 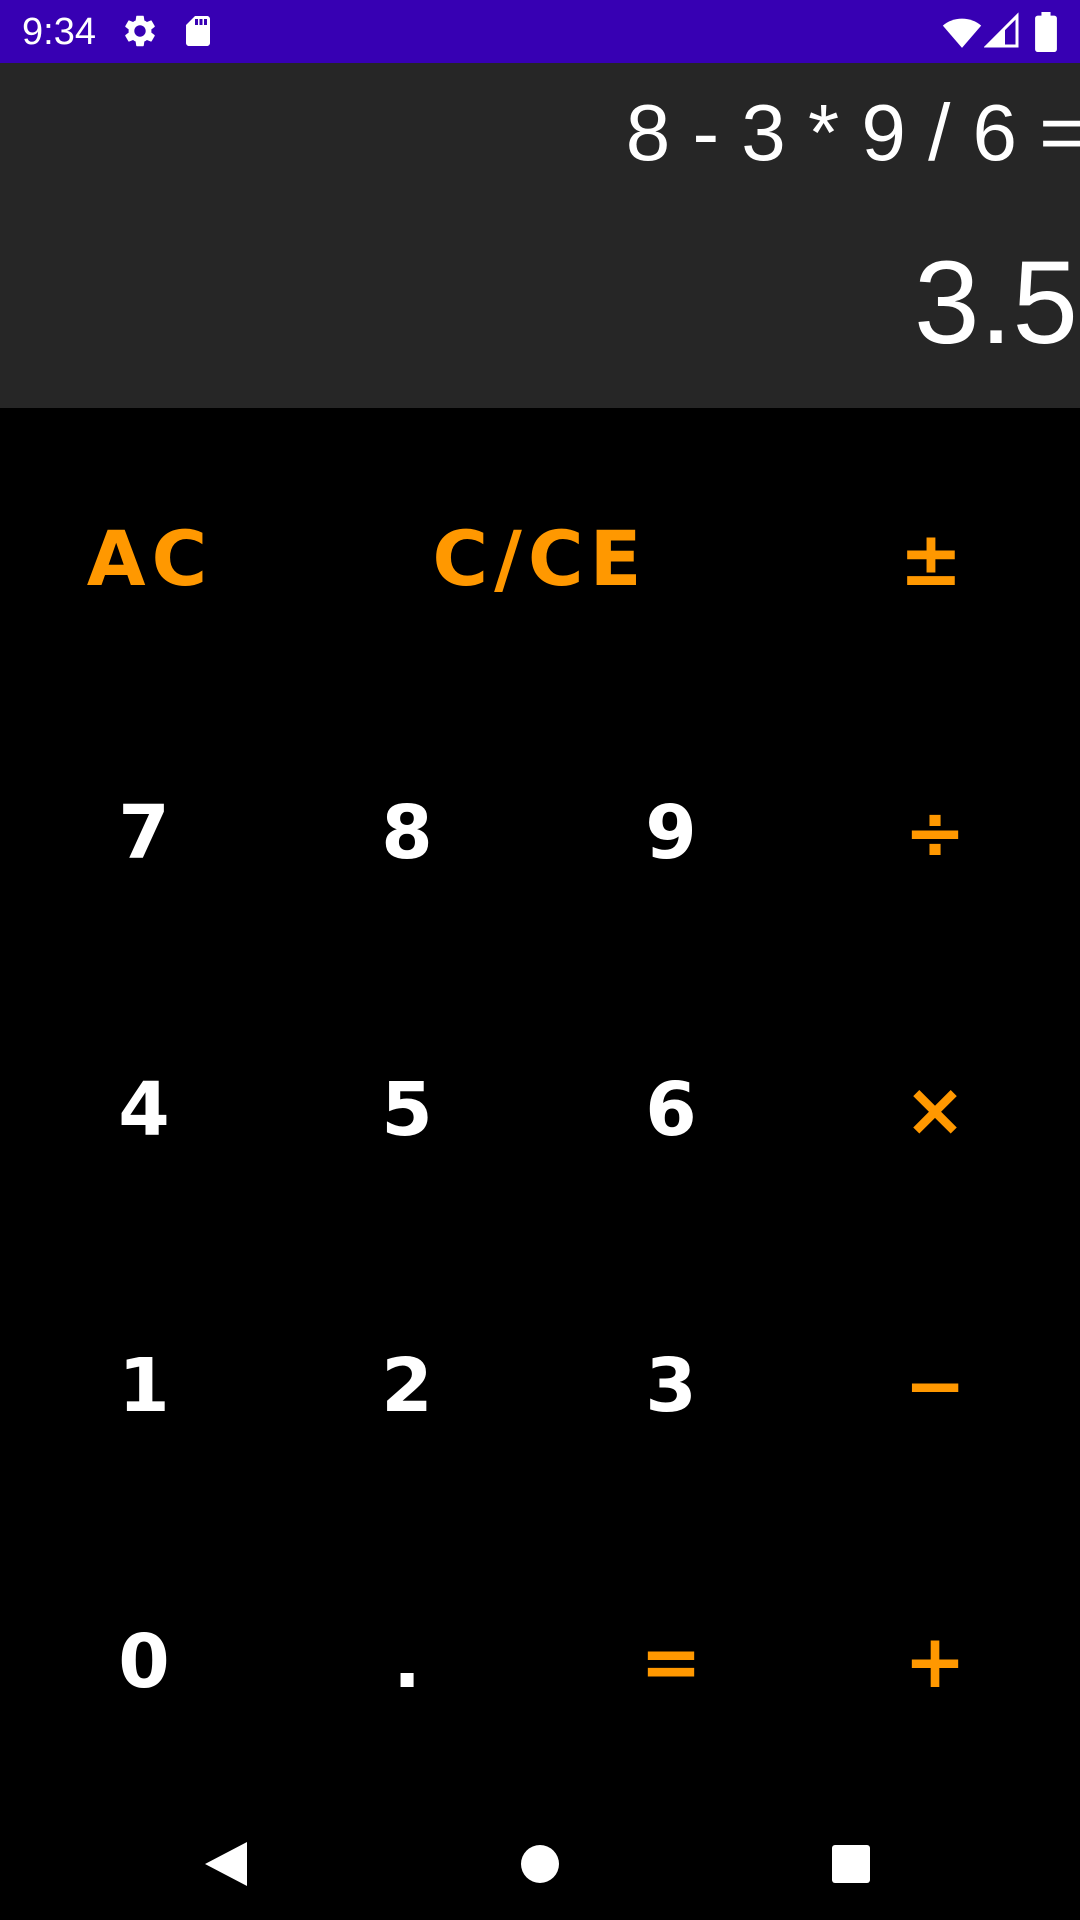 What do you see at coordinates (540, 31) in the screenshot?
I see `status-bar: 9:34` at bounding box center [540, 31].